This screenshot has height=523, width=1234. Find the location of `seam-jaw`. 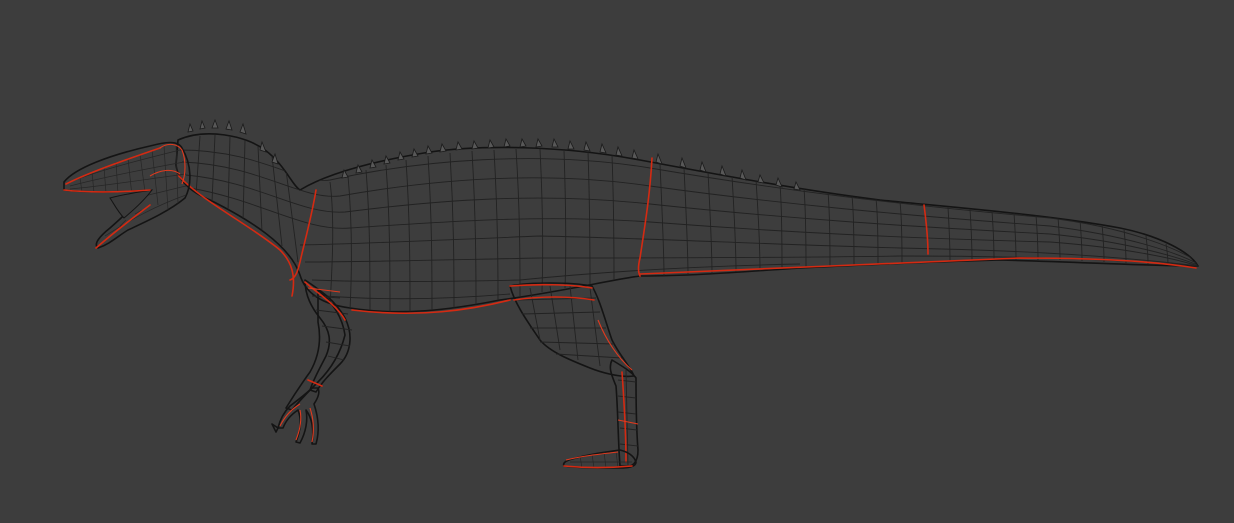

seam-jaw is located at coordinates (107, 191).